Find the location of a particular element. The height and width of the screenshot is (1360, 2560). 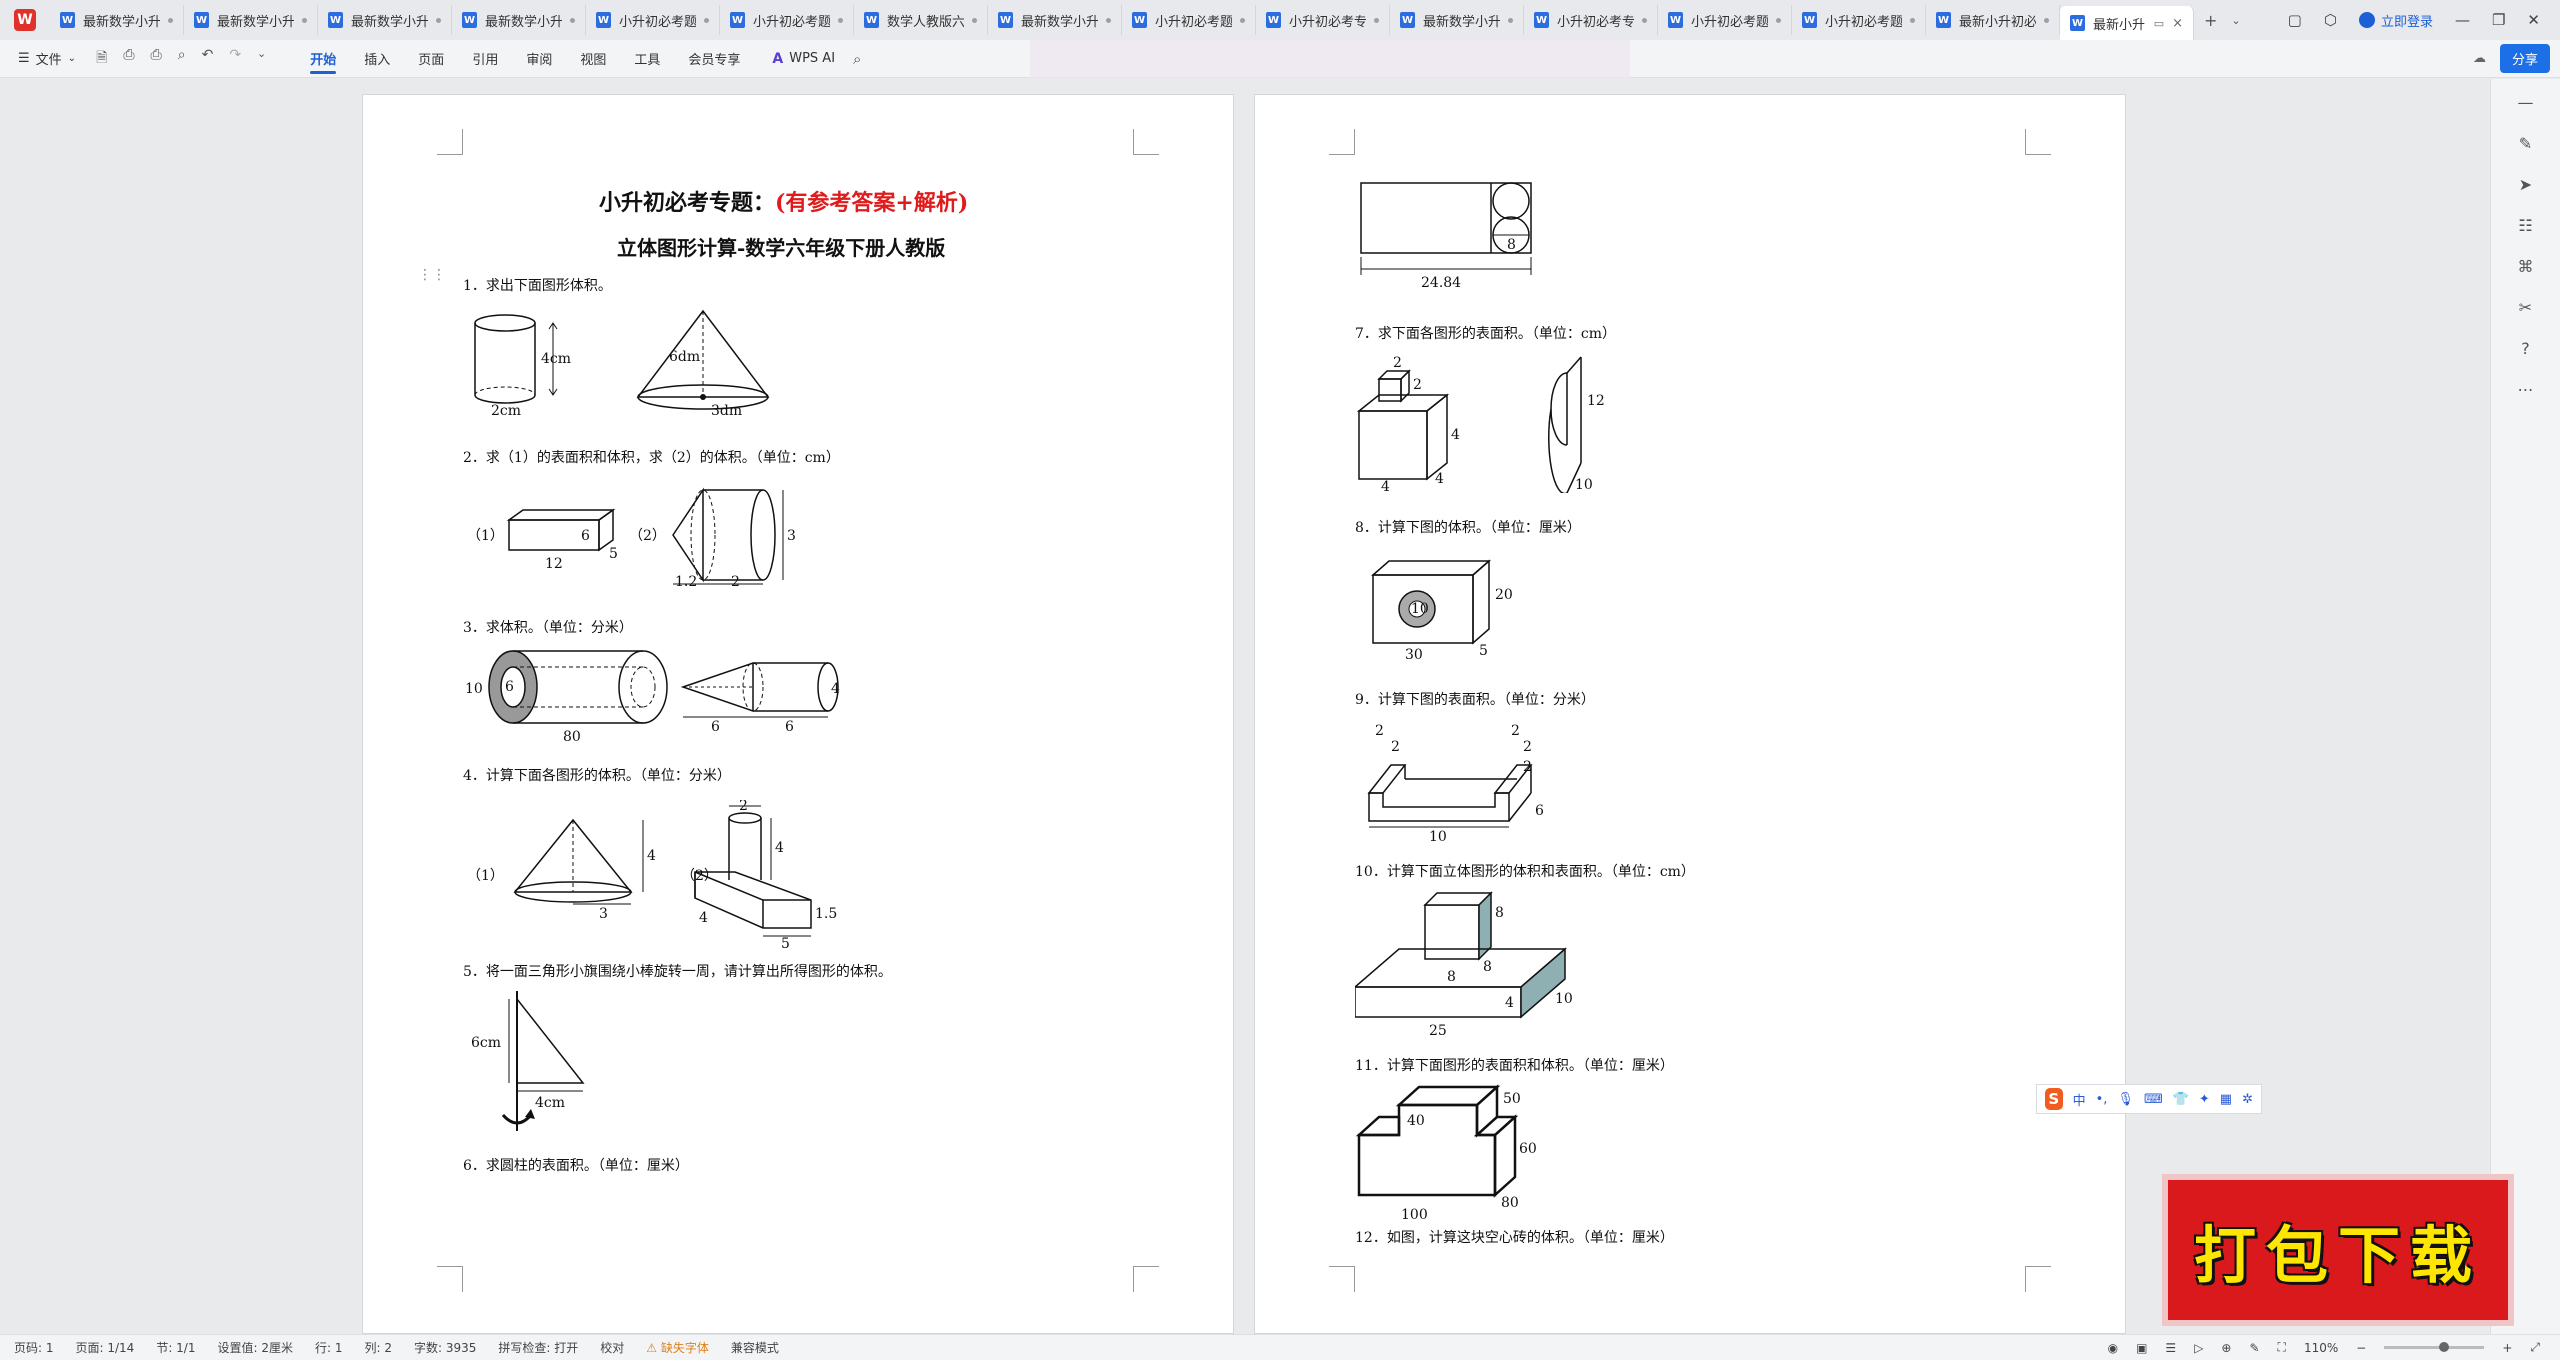

undo-icon: ↶ is located at coordinates (208, 59).